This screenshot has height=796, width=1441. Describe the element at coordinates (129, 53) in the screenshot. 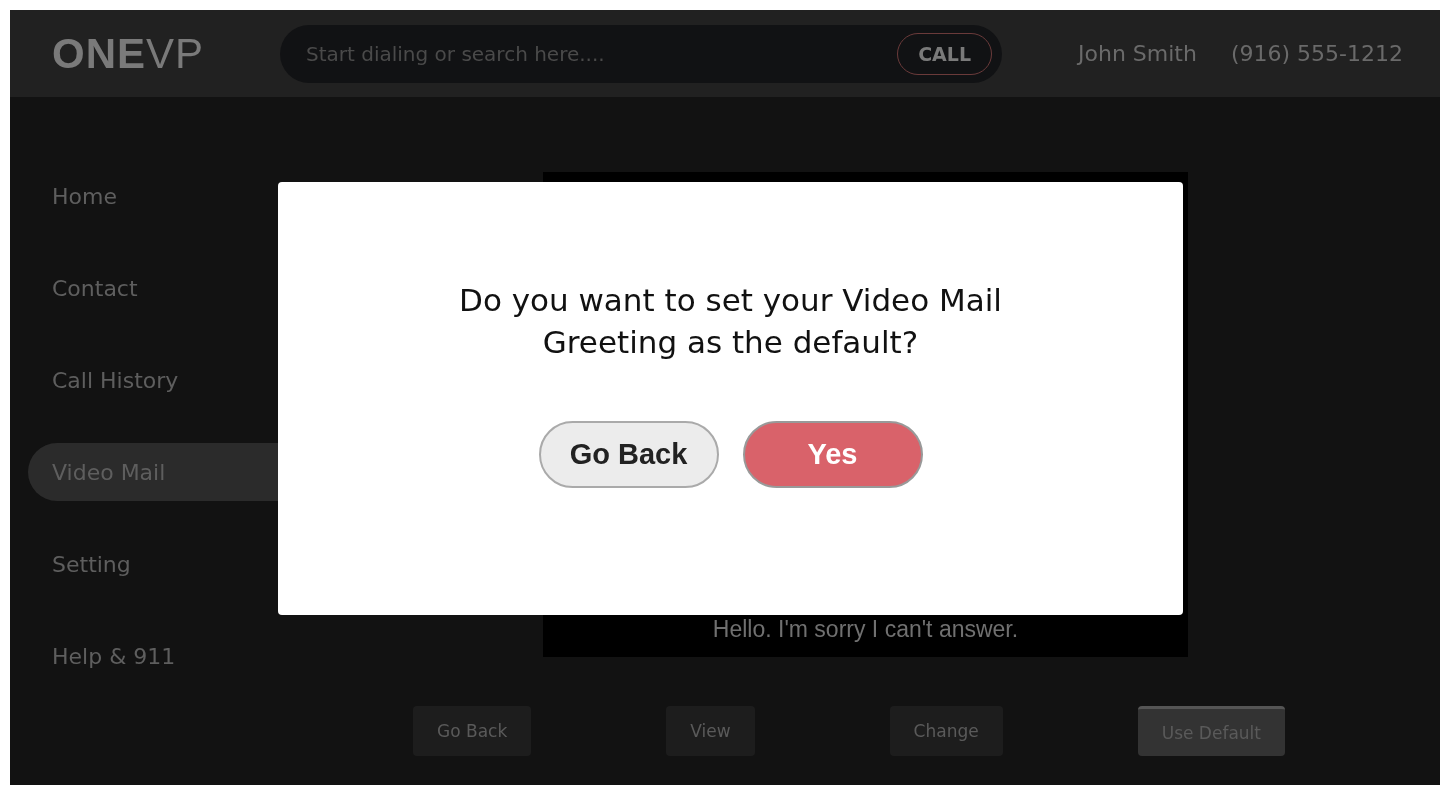

I see `logo: ONEVP` at that location.